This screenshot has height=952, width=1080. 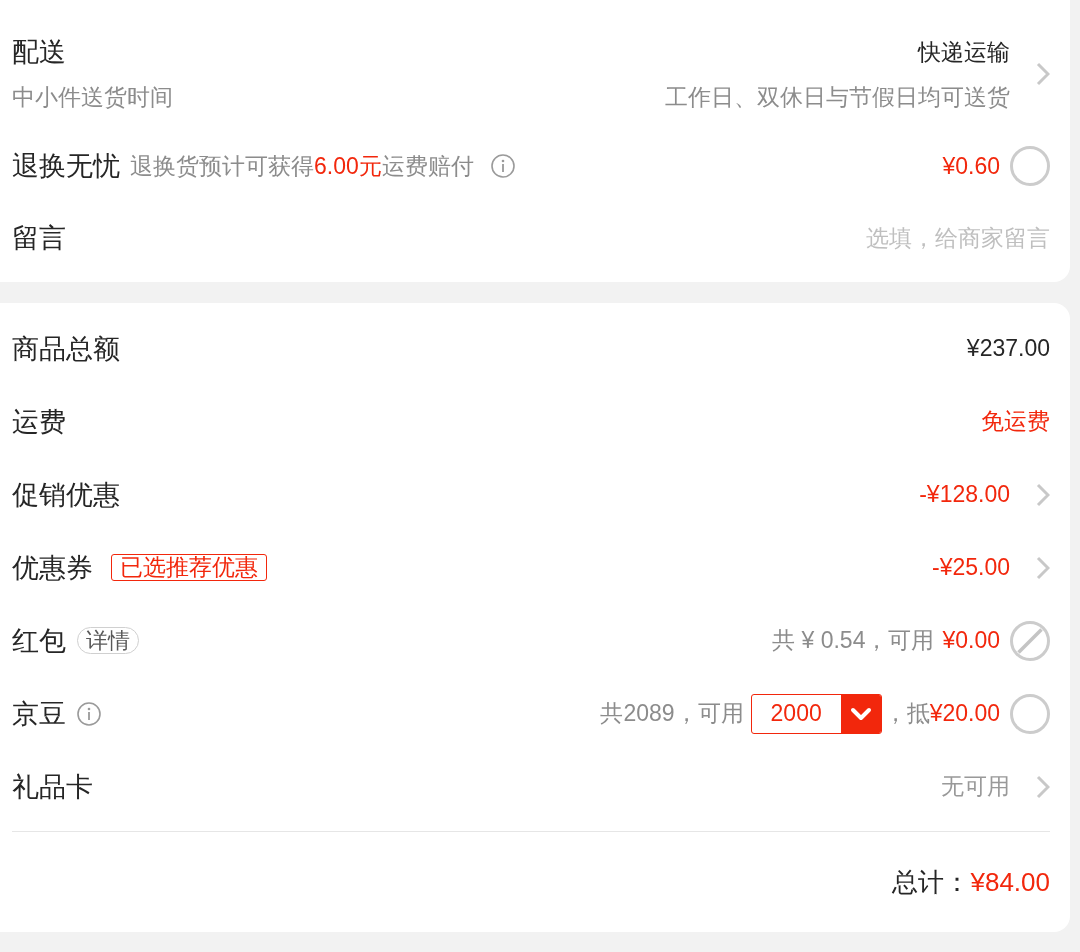 I want to click on row-label: 配送, so click(x=39, y=52).